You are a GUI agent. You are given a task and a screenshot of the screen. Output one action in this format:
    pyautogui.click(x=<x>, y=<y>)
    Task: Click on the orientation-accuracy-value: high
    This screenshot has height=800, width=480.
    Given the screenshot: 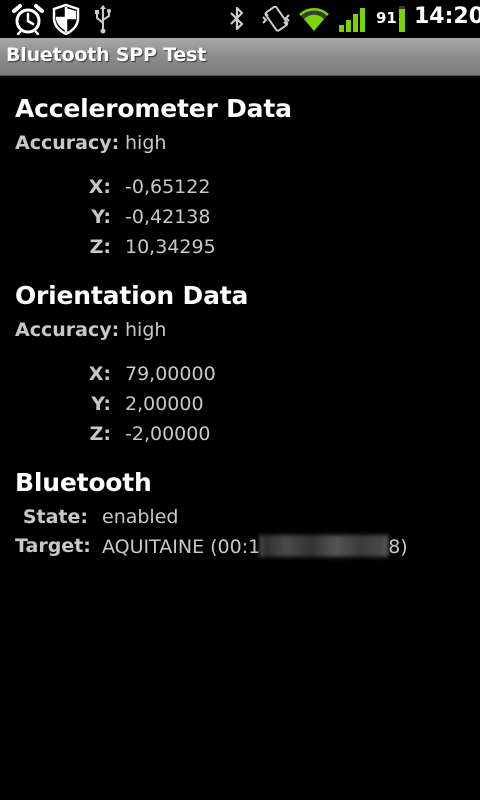 What is the action you would take?
    pyautogui.click(x=146, y=330)
    